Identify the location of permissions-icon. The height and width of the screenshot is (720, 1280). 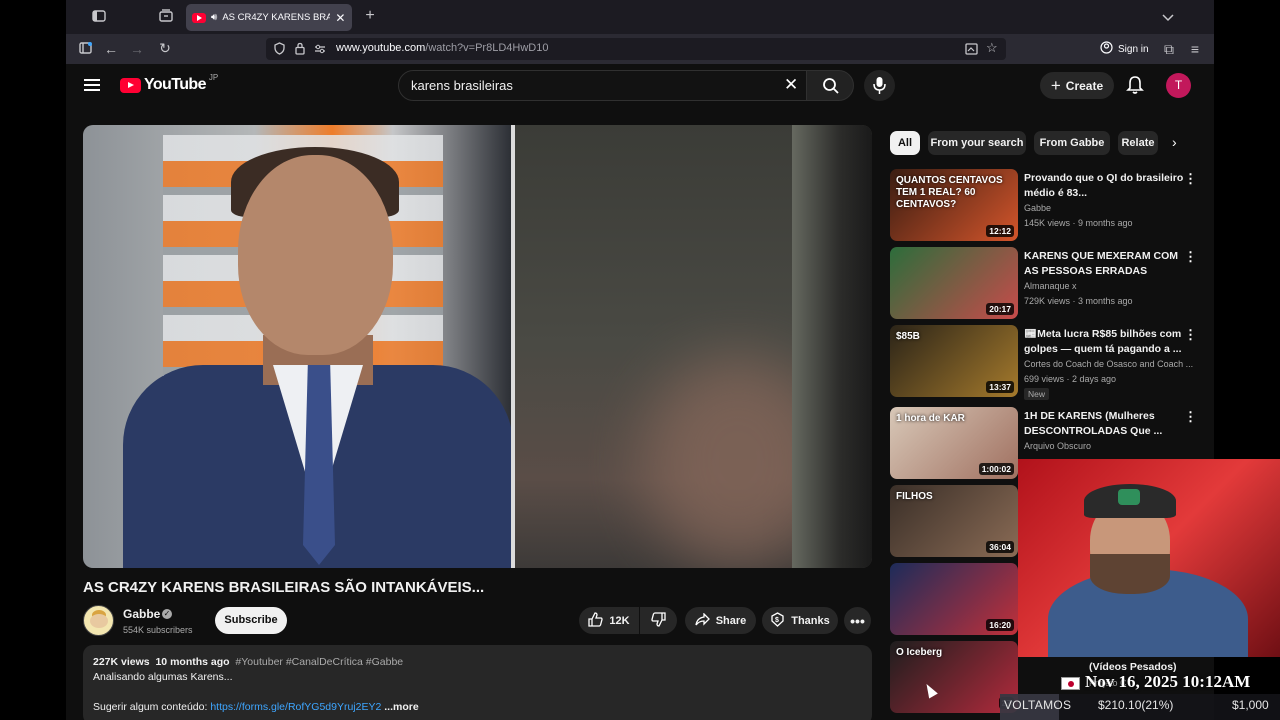
(320, 51).